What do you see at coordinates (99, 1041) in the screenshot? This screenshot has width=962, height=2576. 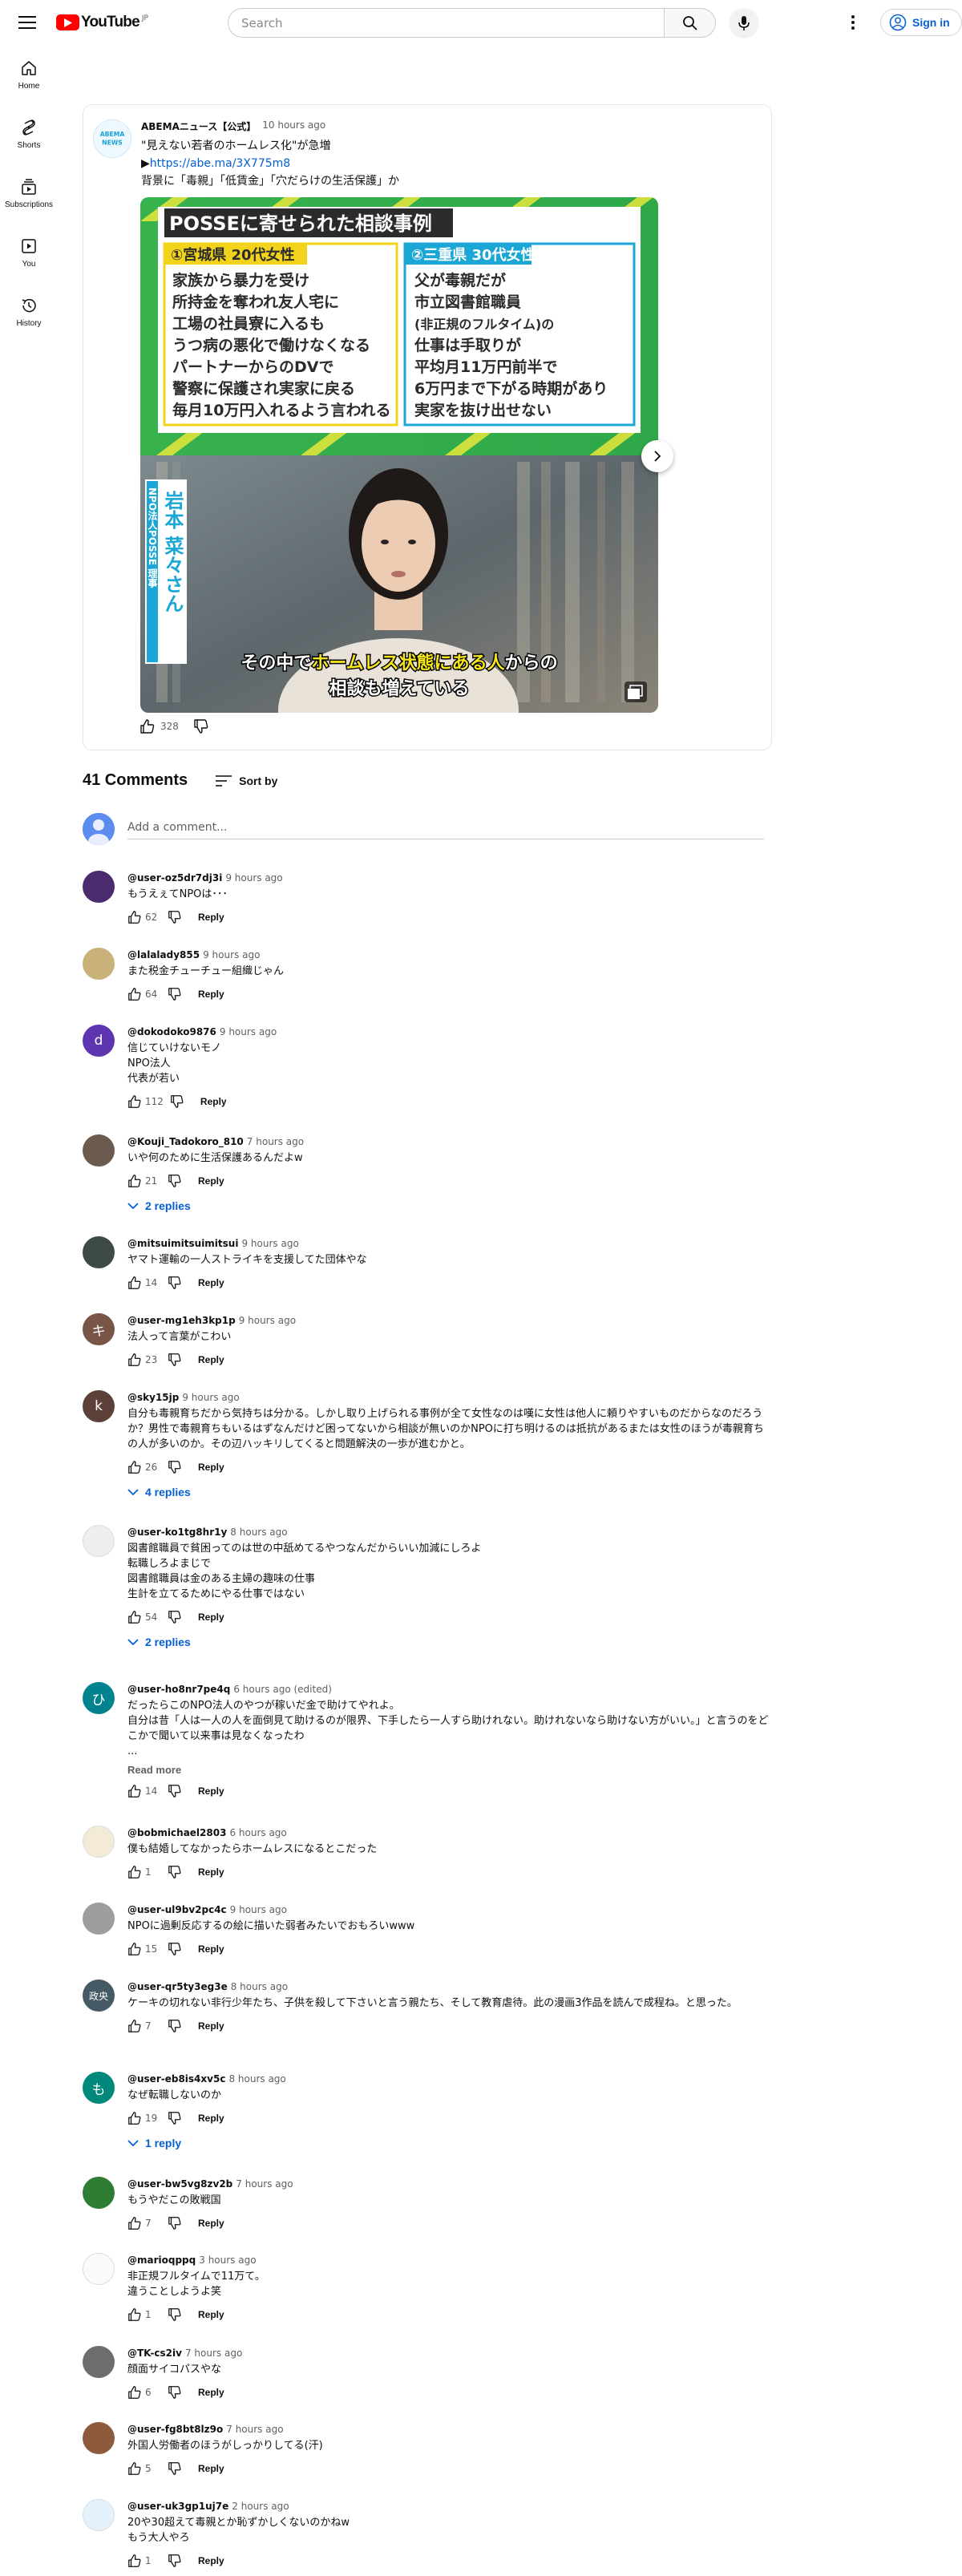 I see `comment-avatar: d` at bounding box center [99, 1041].